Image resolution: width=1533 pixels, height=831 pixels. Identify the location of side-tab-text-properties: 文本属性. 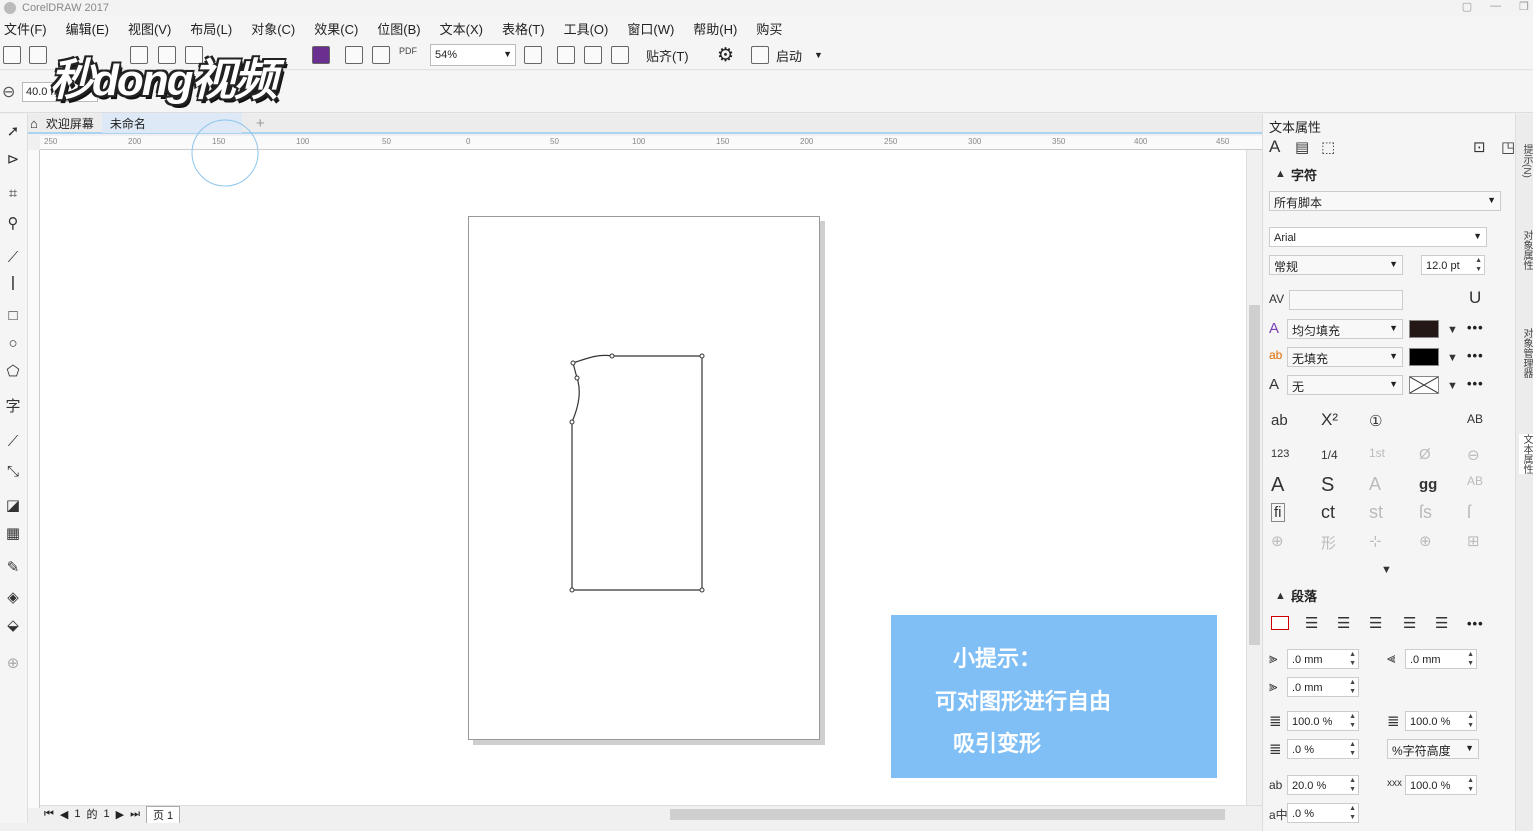
(1526, 454).